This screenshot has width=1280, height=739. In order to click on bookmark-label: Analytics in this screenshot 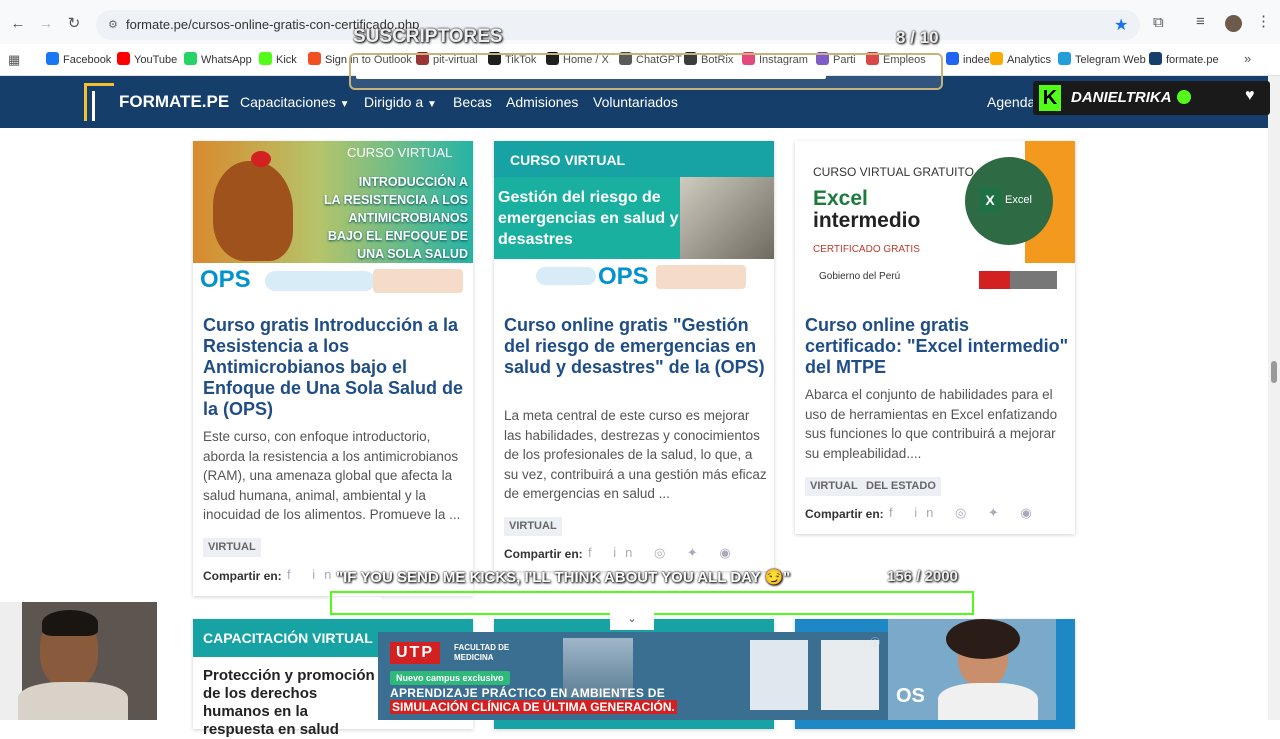, I will do `click(1029, 60)`.